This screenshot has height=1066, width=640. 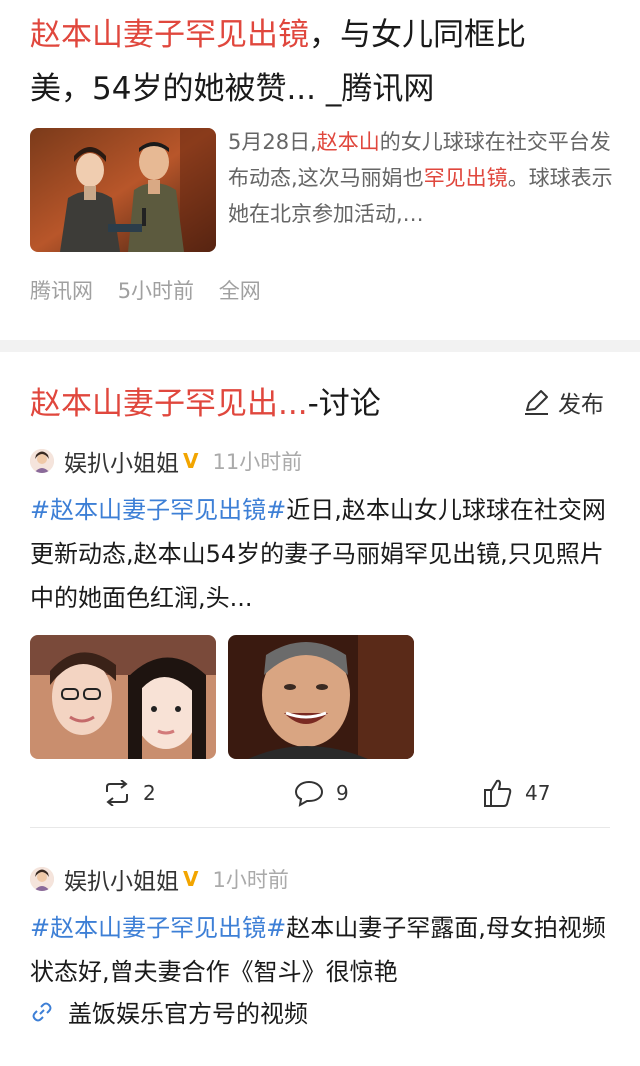 I want to click on comment-icon, so click(x=309, y=793).